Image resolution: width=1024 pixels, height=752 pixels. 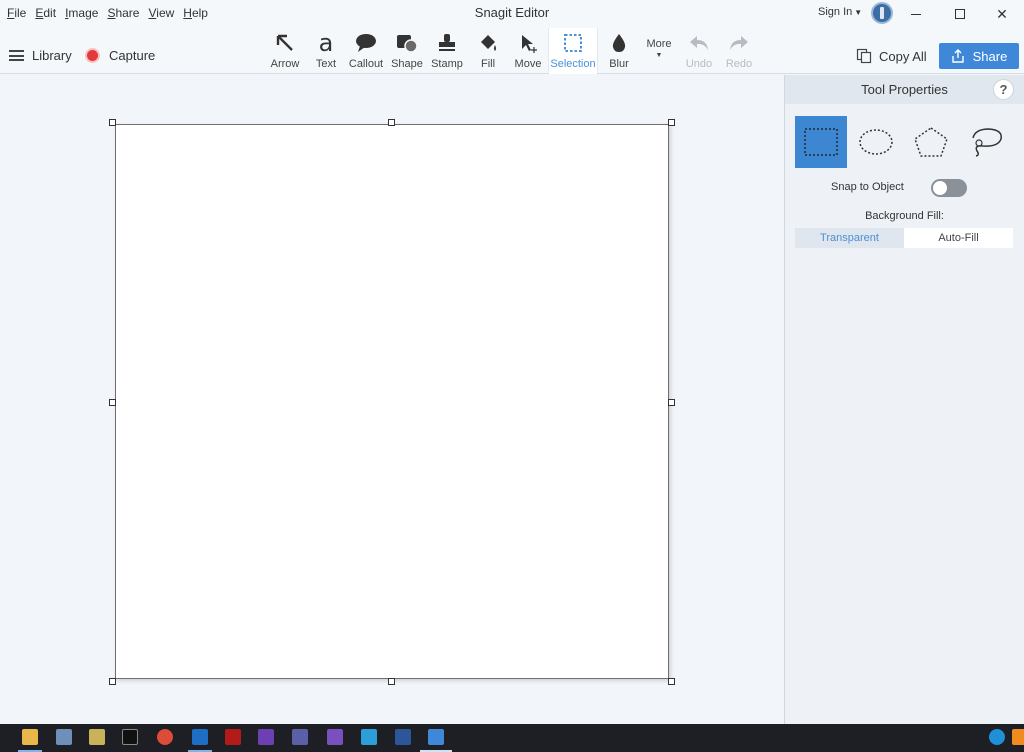 I want to click on tool-label: Arrow, so click(x=285, y=64).